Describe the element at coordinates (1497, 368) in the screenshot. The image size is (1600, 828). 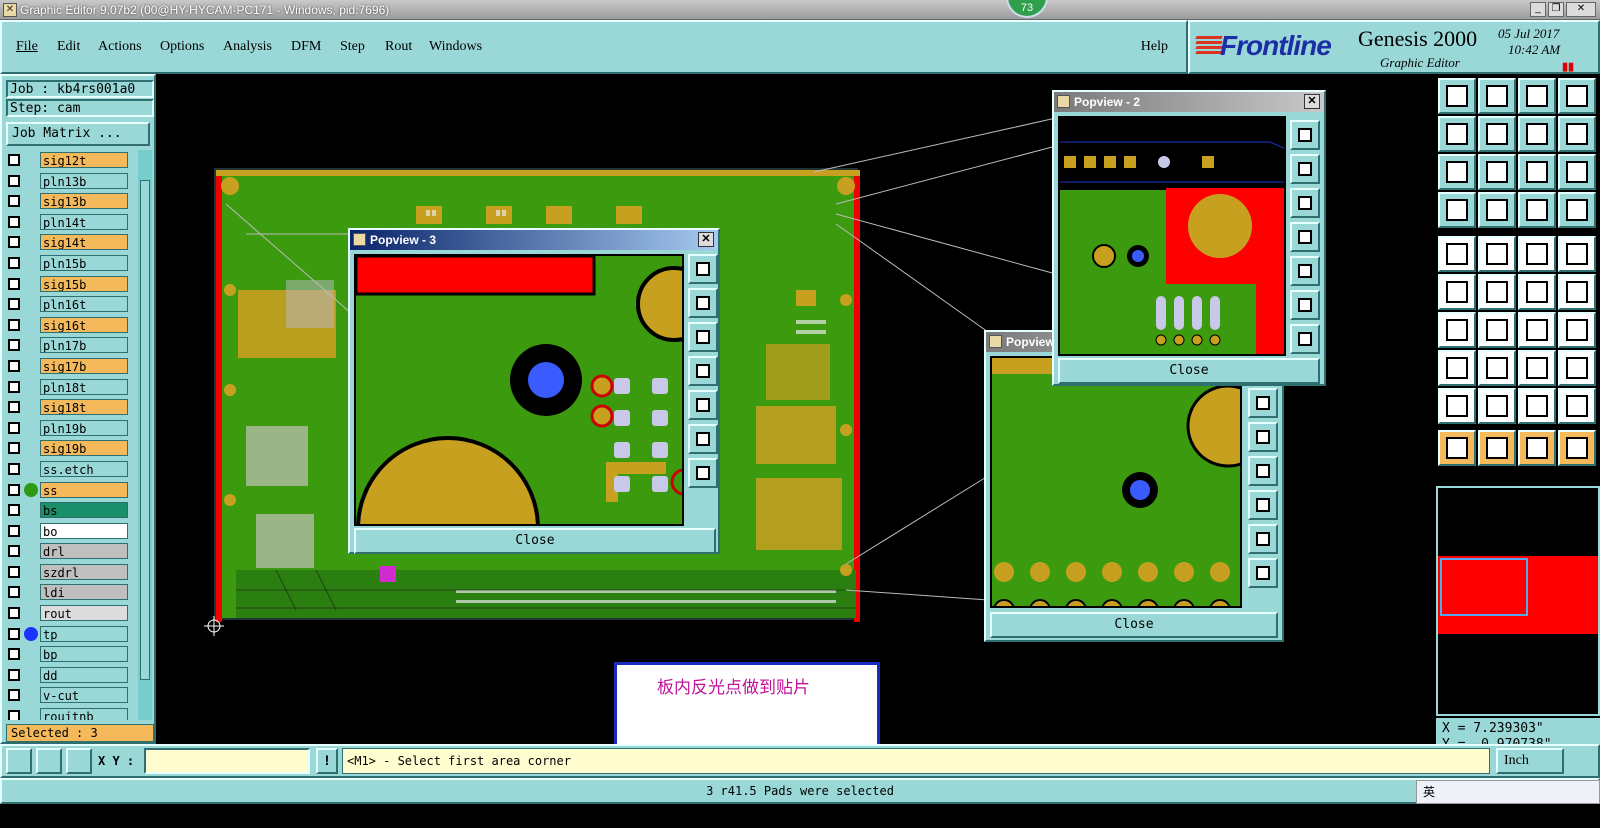
I see `resize-icon` at that location.